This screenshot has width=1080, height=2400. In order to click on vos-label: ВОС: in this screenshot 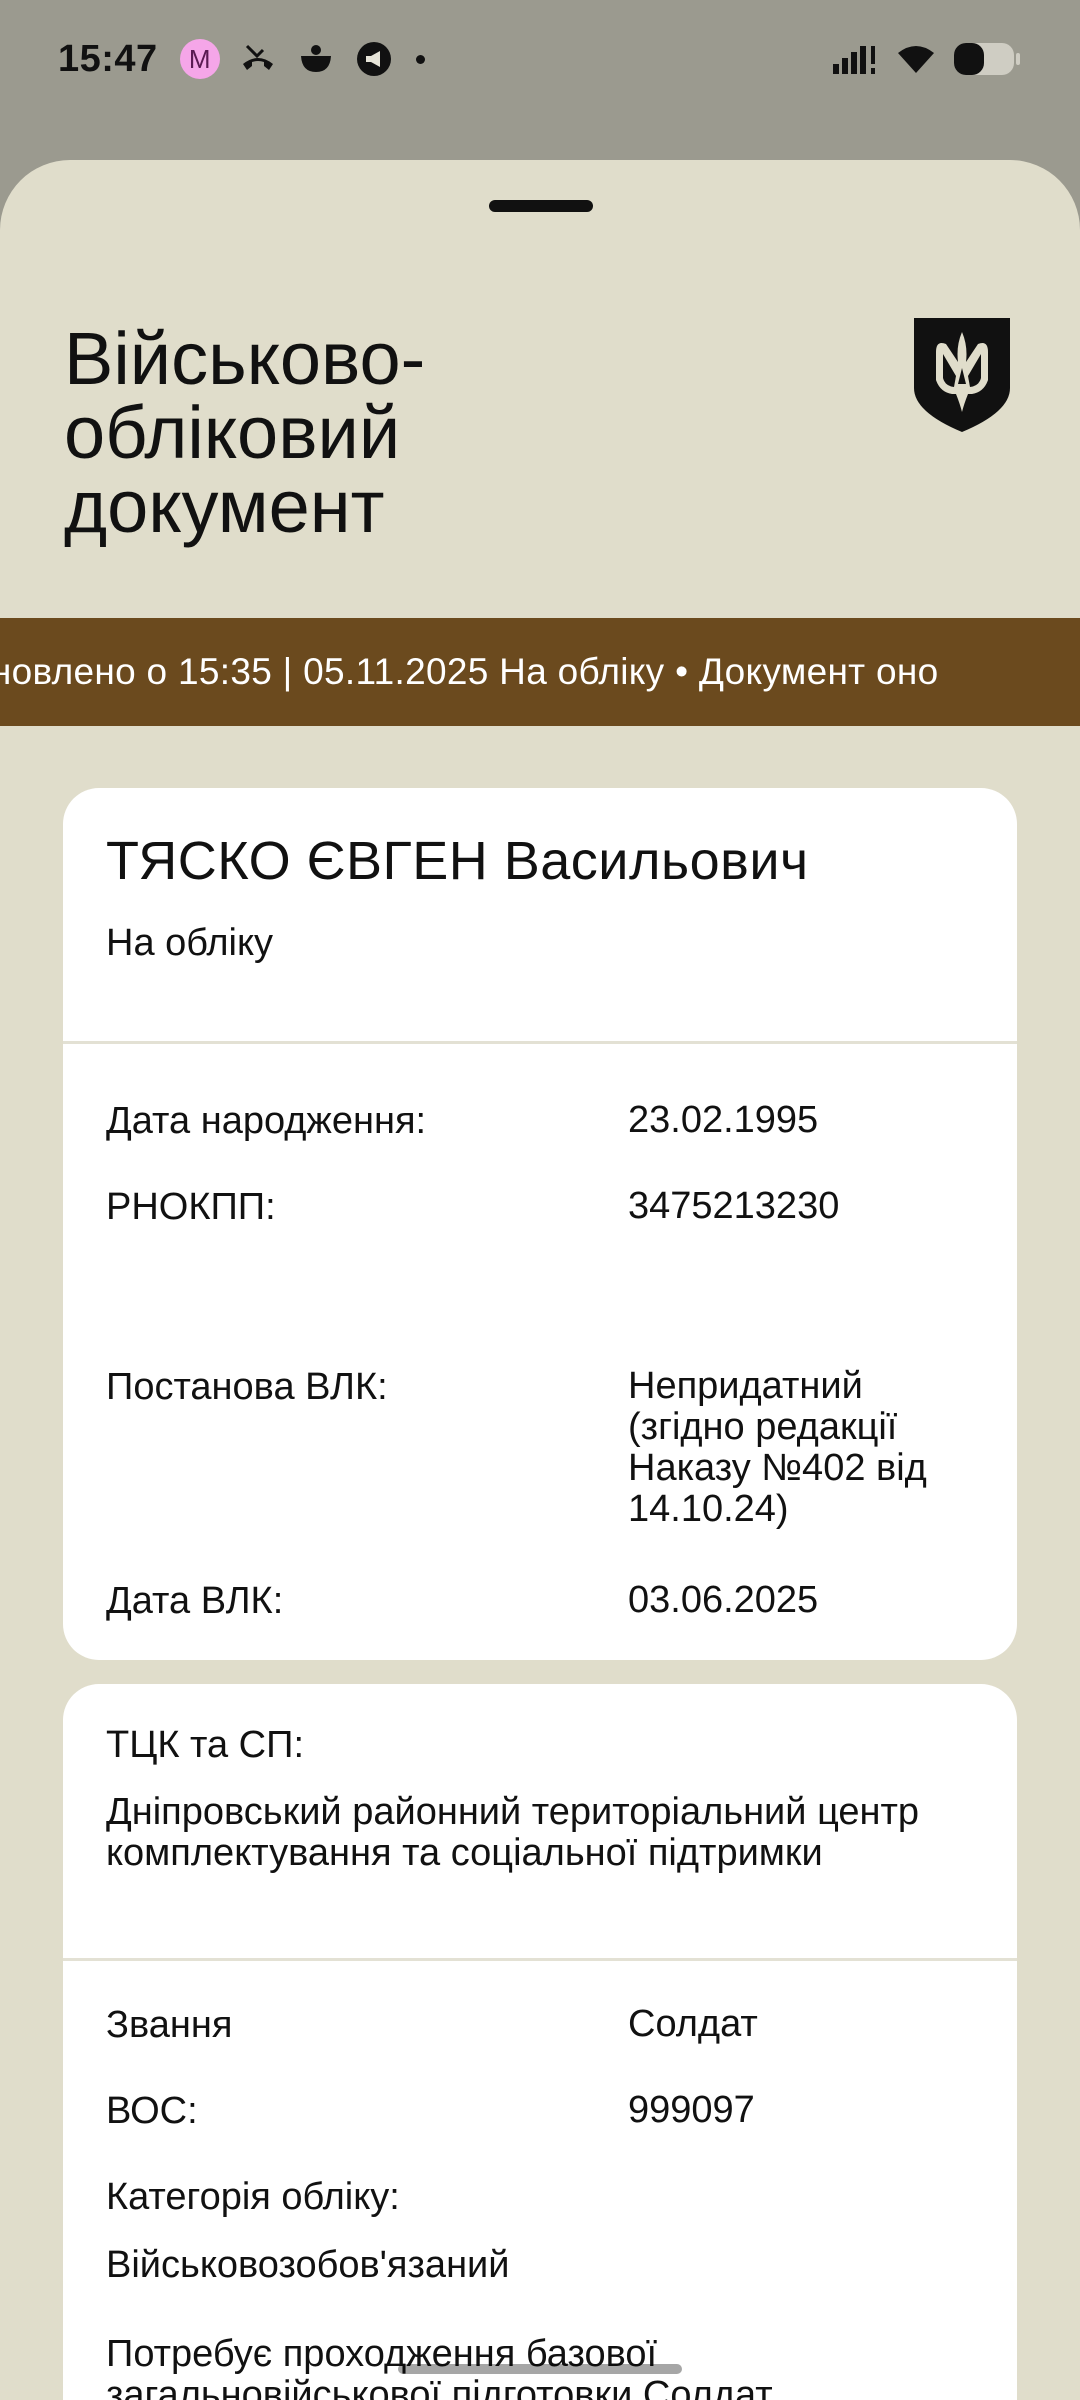, I will do `click(152, 2111)`.